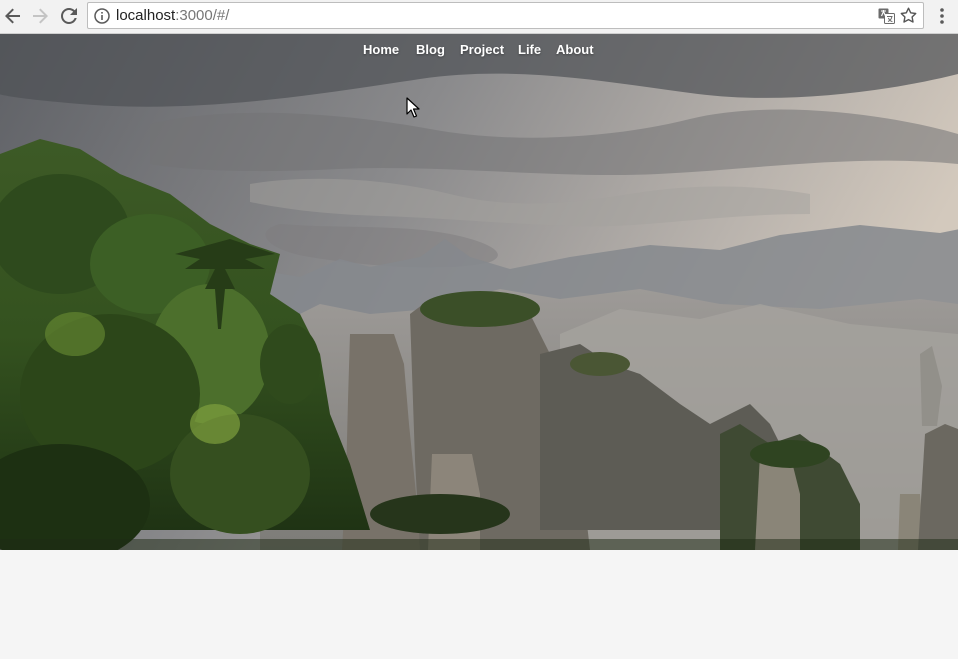 Image resolution: width=958 pixels, height=659 pixels. Describe the element at coordinates (505, 15) in the screenshot. I see `address-bar: localhost:3000/#/` at that location.